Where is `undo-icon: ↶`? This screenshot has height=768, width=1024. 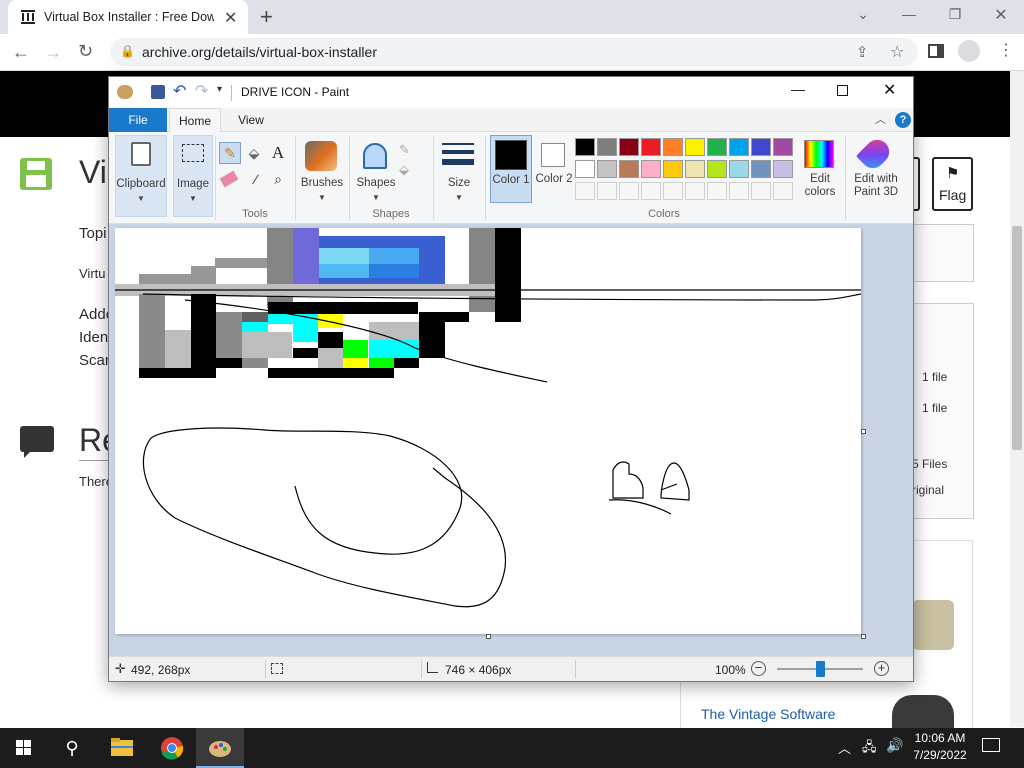 undo-icon: ↶ is located at coordinates (179, 91).